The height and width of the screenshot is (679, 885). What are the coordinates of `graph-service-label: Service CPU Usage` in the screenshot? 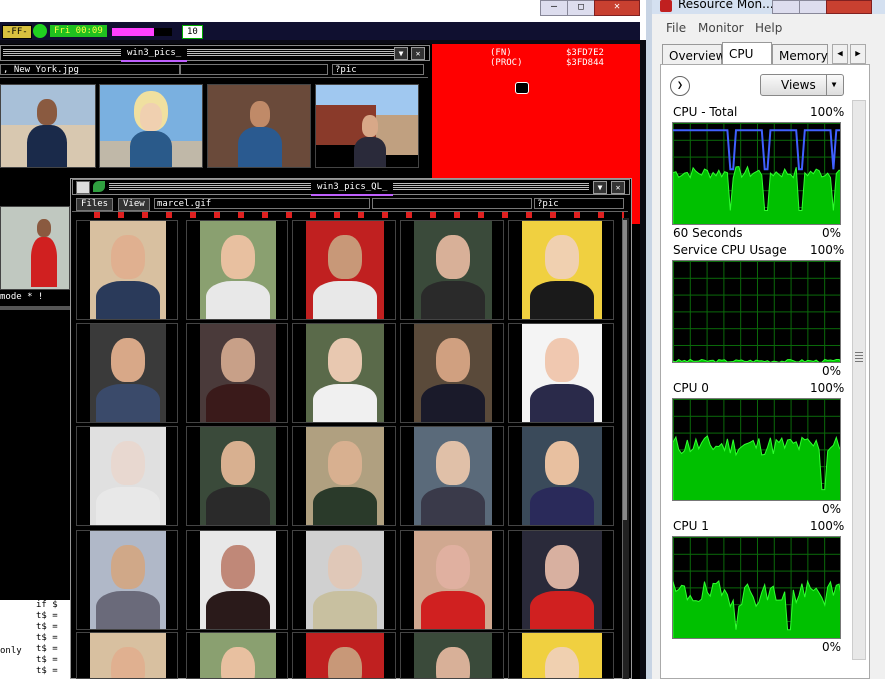 It's located at (730, 250).